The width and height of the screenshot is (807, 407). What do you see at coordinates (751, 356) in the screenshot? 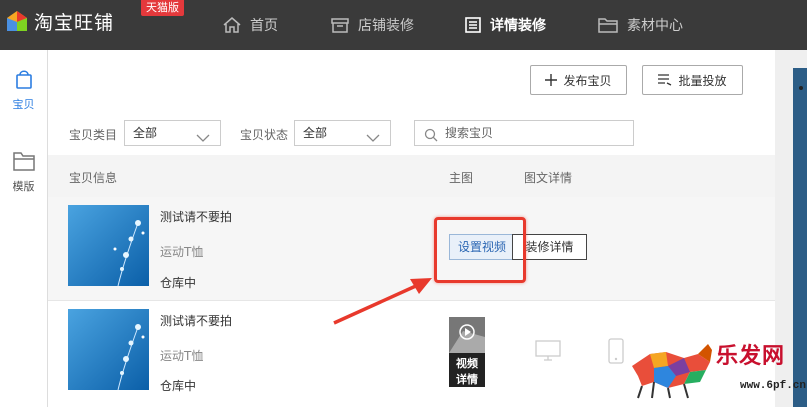
I see `watermark-text: 乐发网` at bounding box center [751, 356].